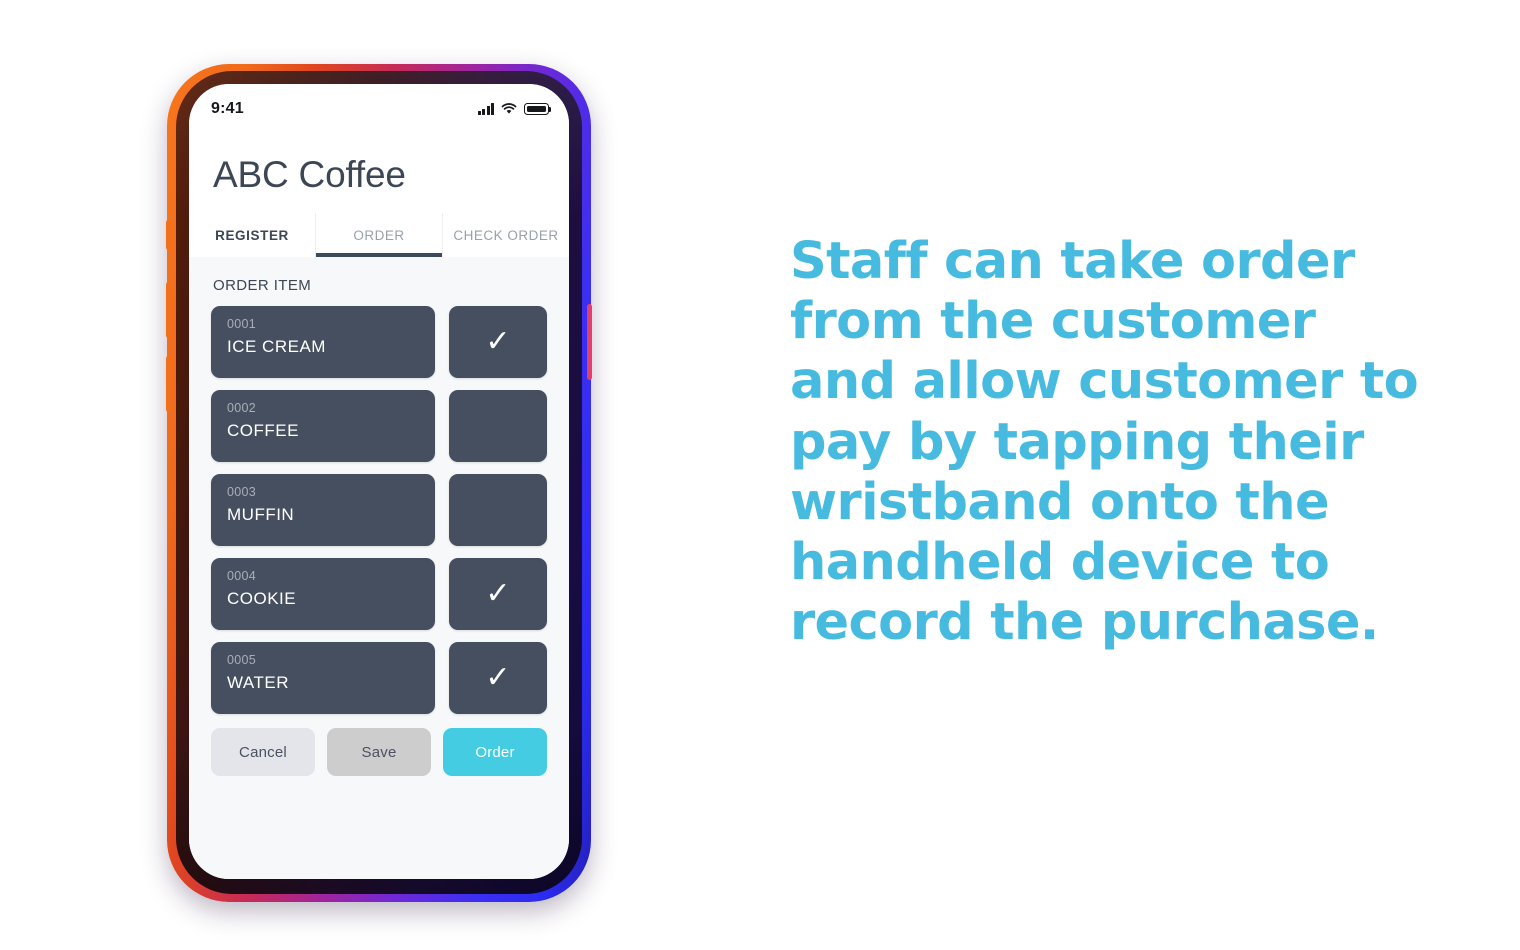 The width and height of the screenshot is (1520, 950). Describe the element at coordinates (309, 174) in the screenshot. I see `page-title: ABC Coffee` at that location.